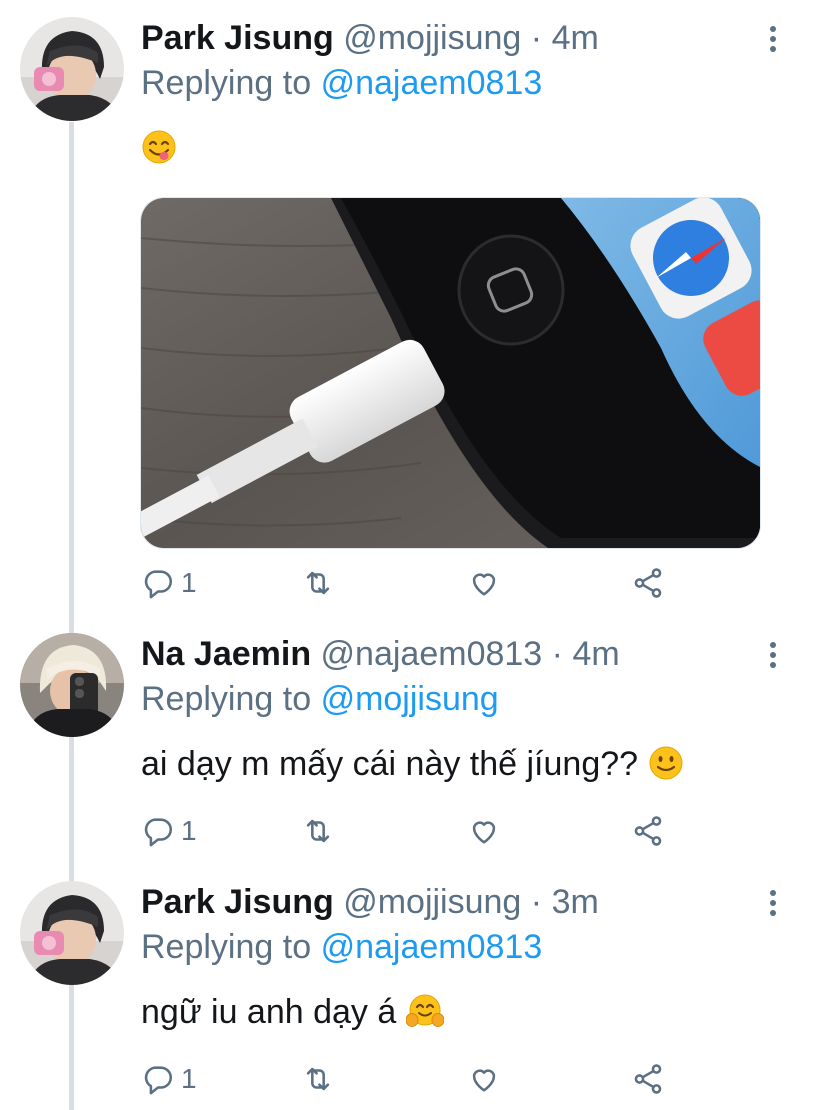  Describe the element at coordinates (390, 764) in the screenshot. I see `tweet-text-content: ai dạy m mấy cái này thế jíung??` at that location.